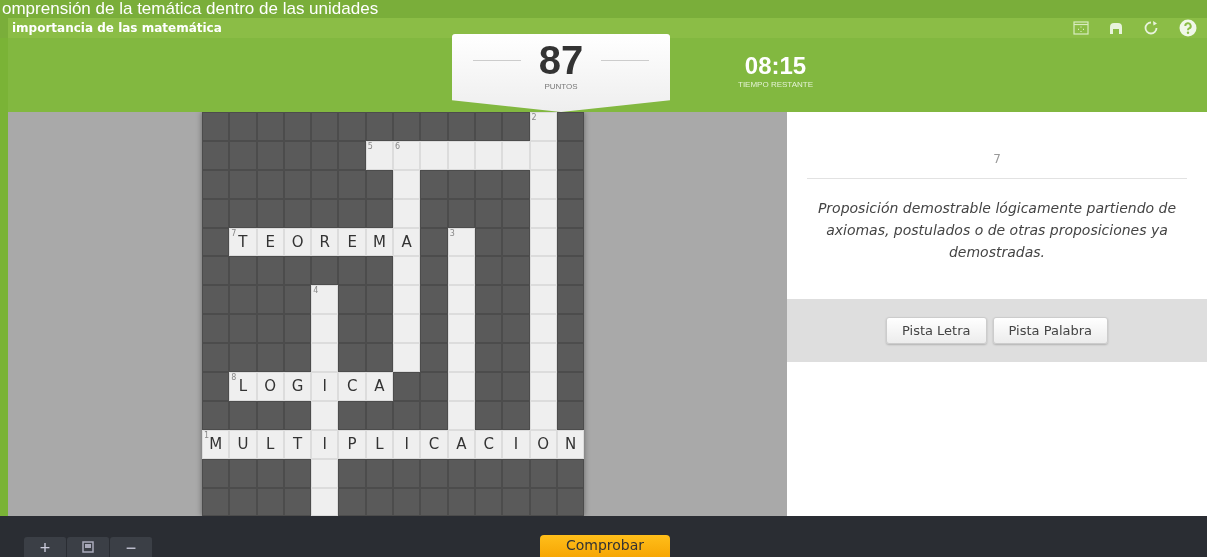 The image size is (1207, 557). What do you see at coordinates (131, 547) in the screenshot?
I see `zoom-out-button: −` at bounding box center [131, 547].